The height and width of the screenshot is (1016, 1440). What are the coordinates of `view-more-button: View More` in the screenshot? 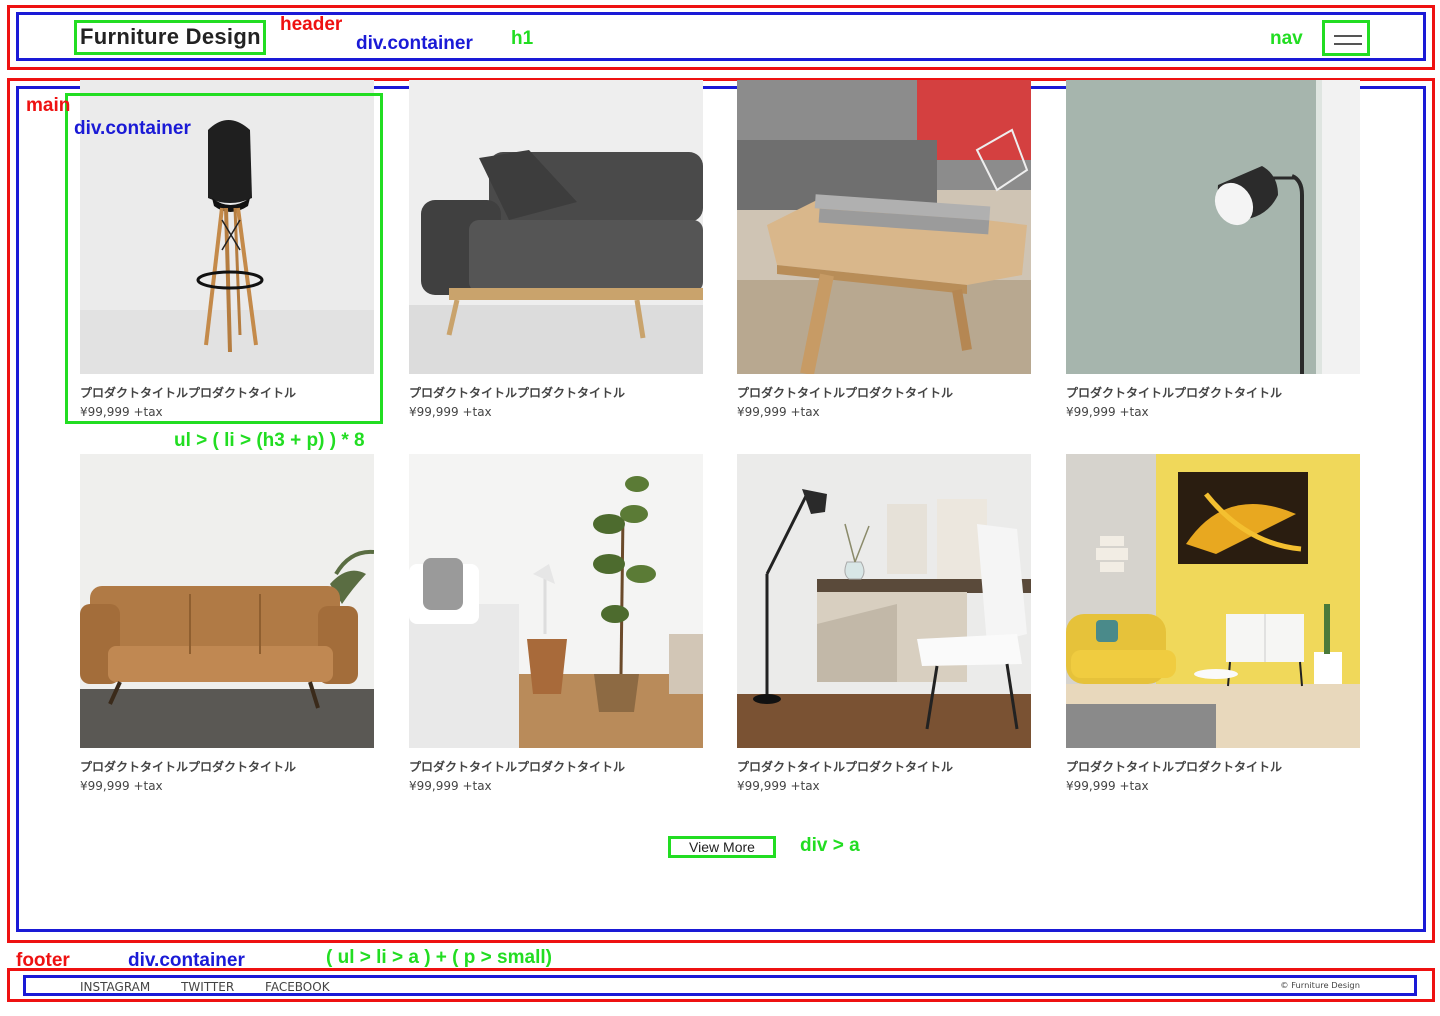 It's located at (722, 847).